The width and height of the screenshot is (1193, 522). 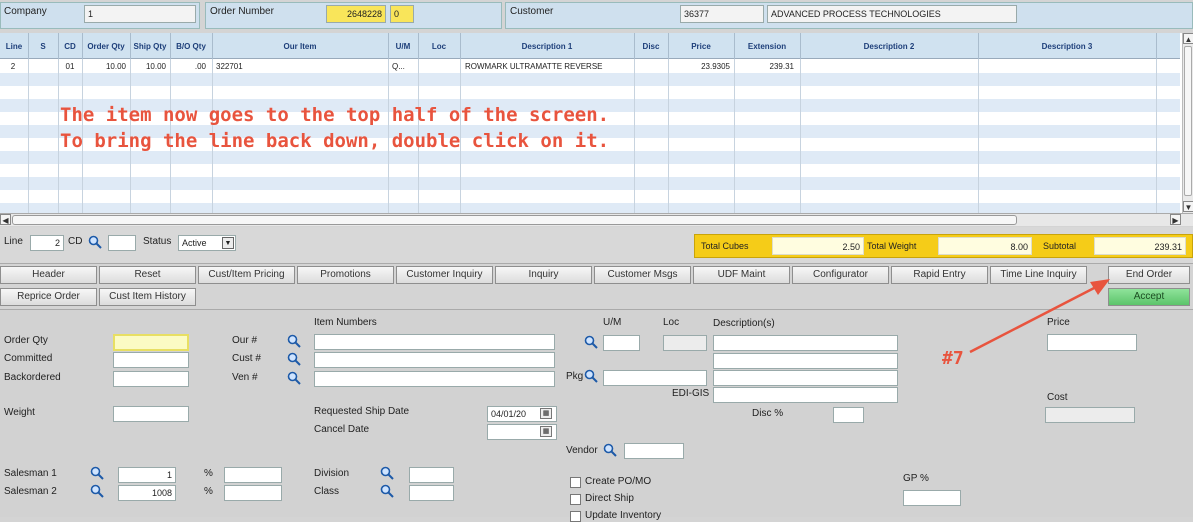 I want to click on grid-horizontal-scrollbar: ◀ ▶, so click(x=596, y=219).